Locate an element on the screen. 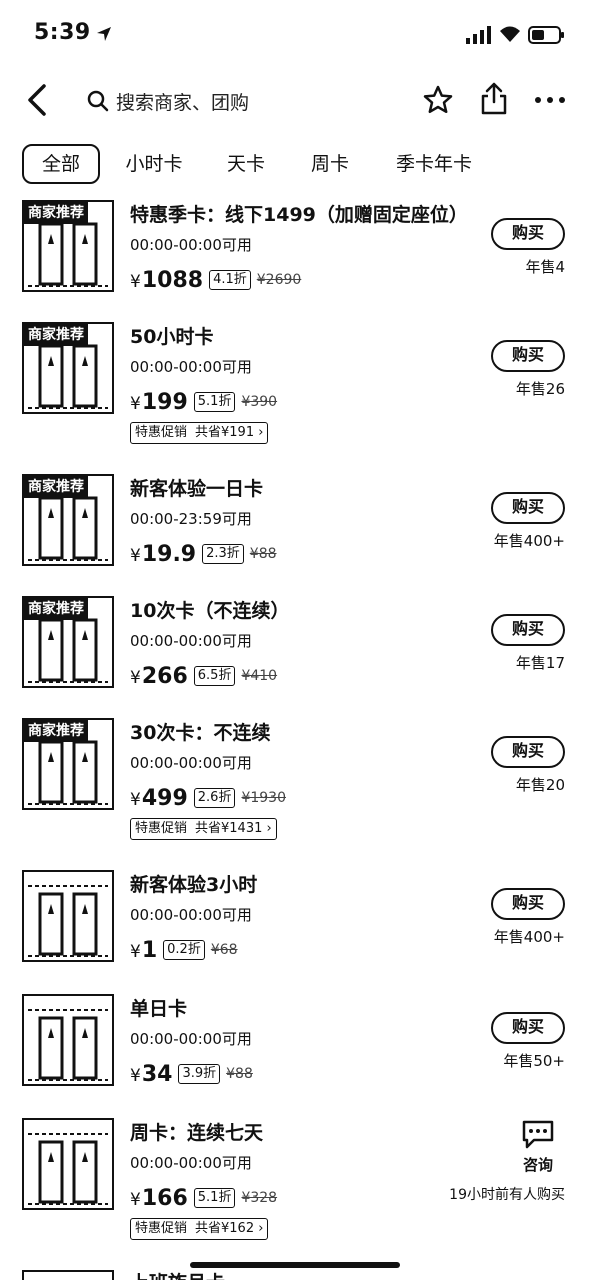 The height and width of the screenshot is (1280, 591). search-input: 搜索商家、团购 is located at coordinates (236, 101).